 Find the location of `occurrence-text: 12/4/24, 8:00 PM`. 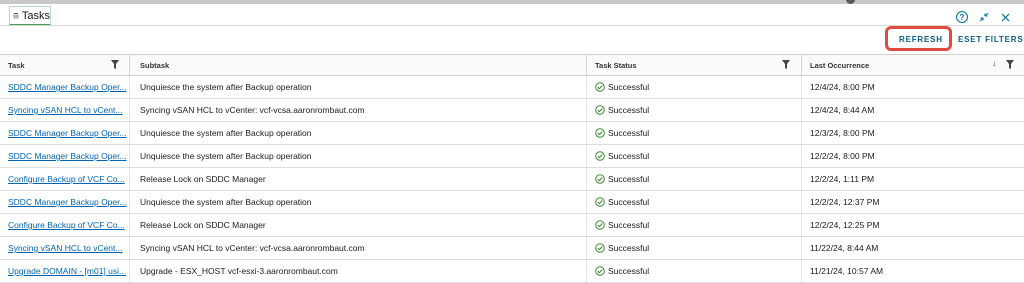

occurrence-text: 12/4/24, 8:00 PM is located at coordinates (842, 87).